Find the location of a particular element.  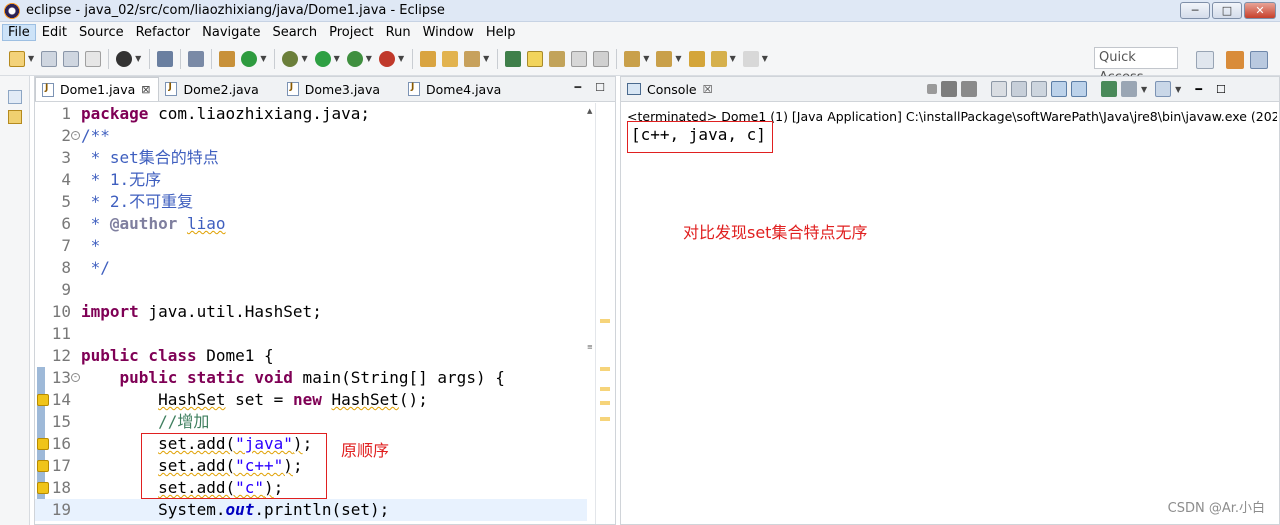

restore-icon is located at coordinates (15, 97).